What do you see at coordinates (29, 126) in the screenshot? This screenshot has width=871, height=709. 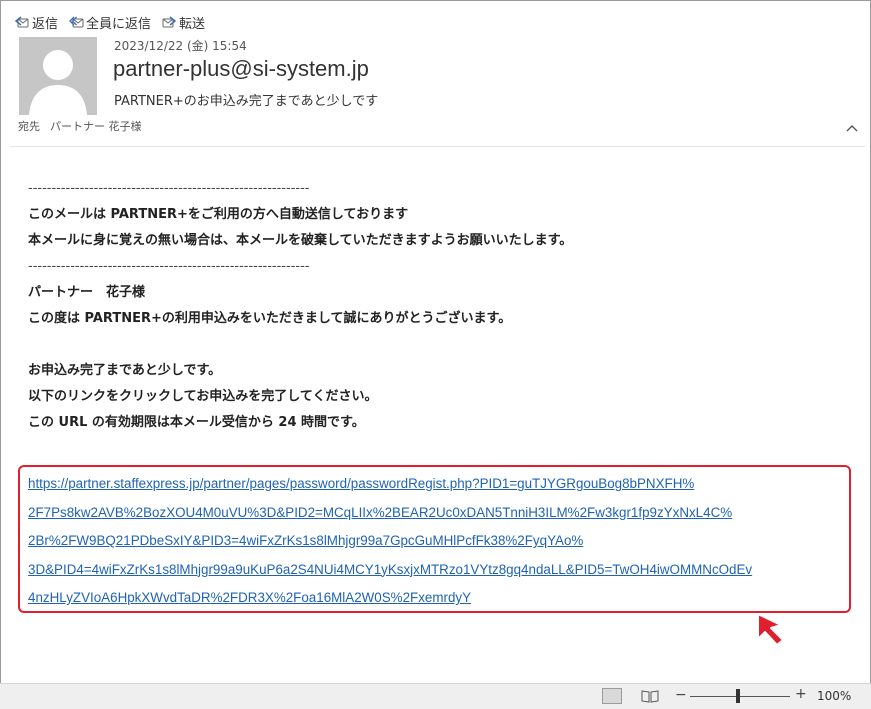 I see `to-label: 宛先` at bounding box center [29, 126].